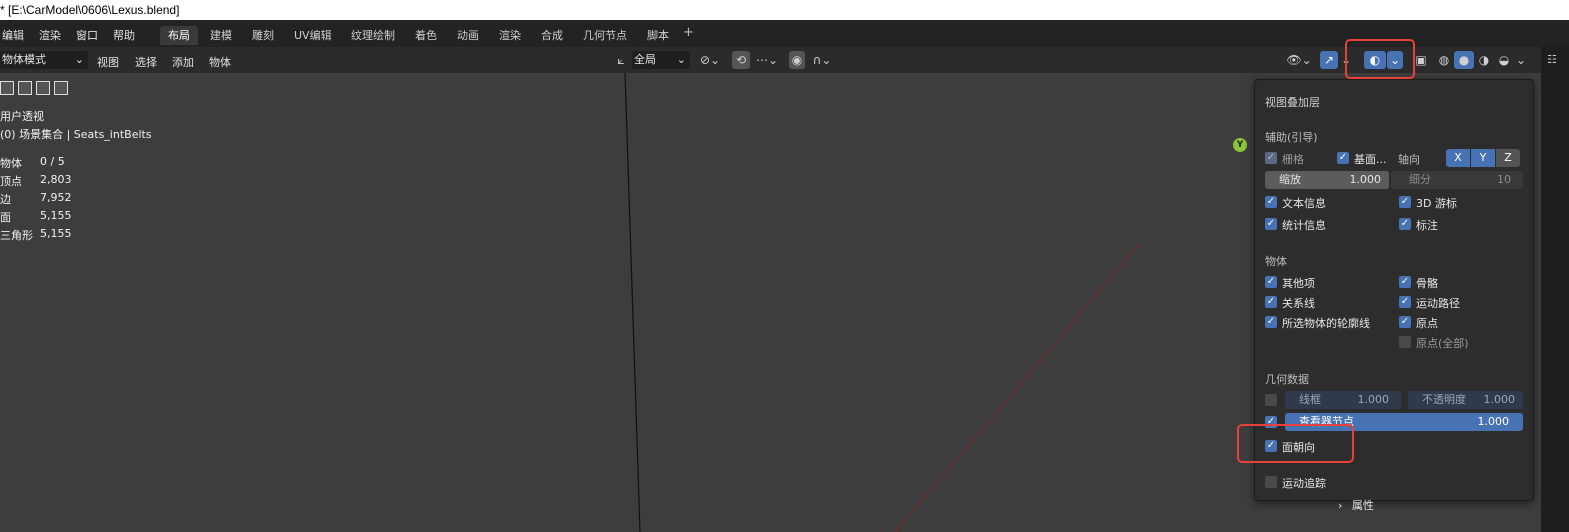 This screenshot has width=1569, height=532. What do you see at coordinates (784, 10) in the screenshot?
I see `window-title-bar: * [E:\CarModel\0606\Lexus.blend]` at bounding box center [784, 10].